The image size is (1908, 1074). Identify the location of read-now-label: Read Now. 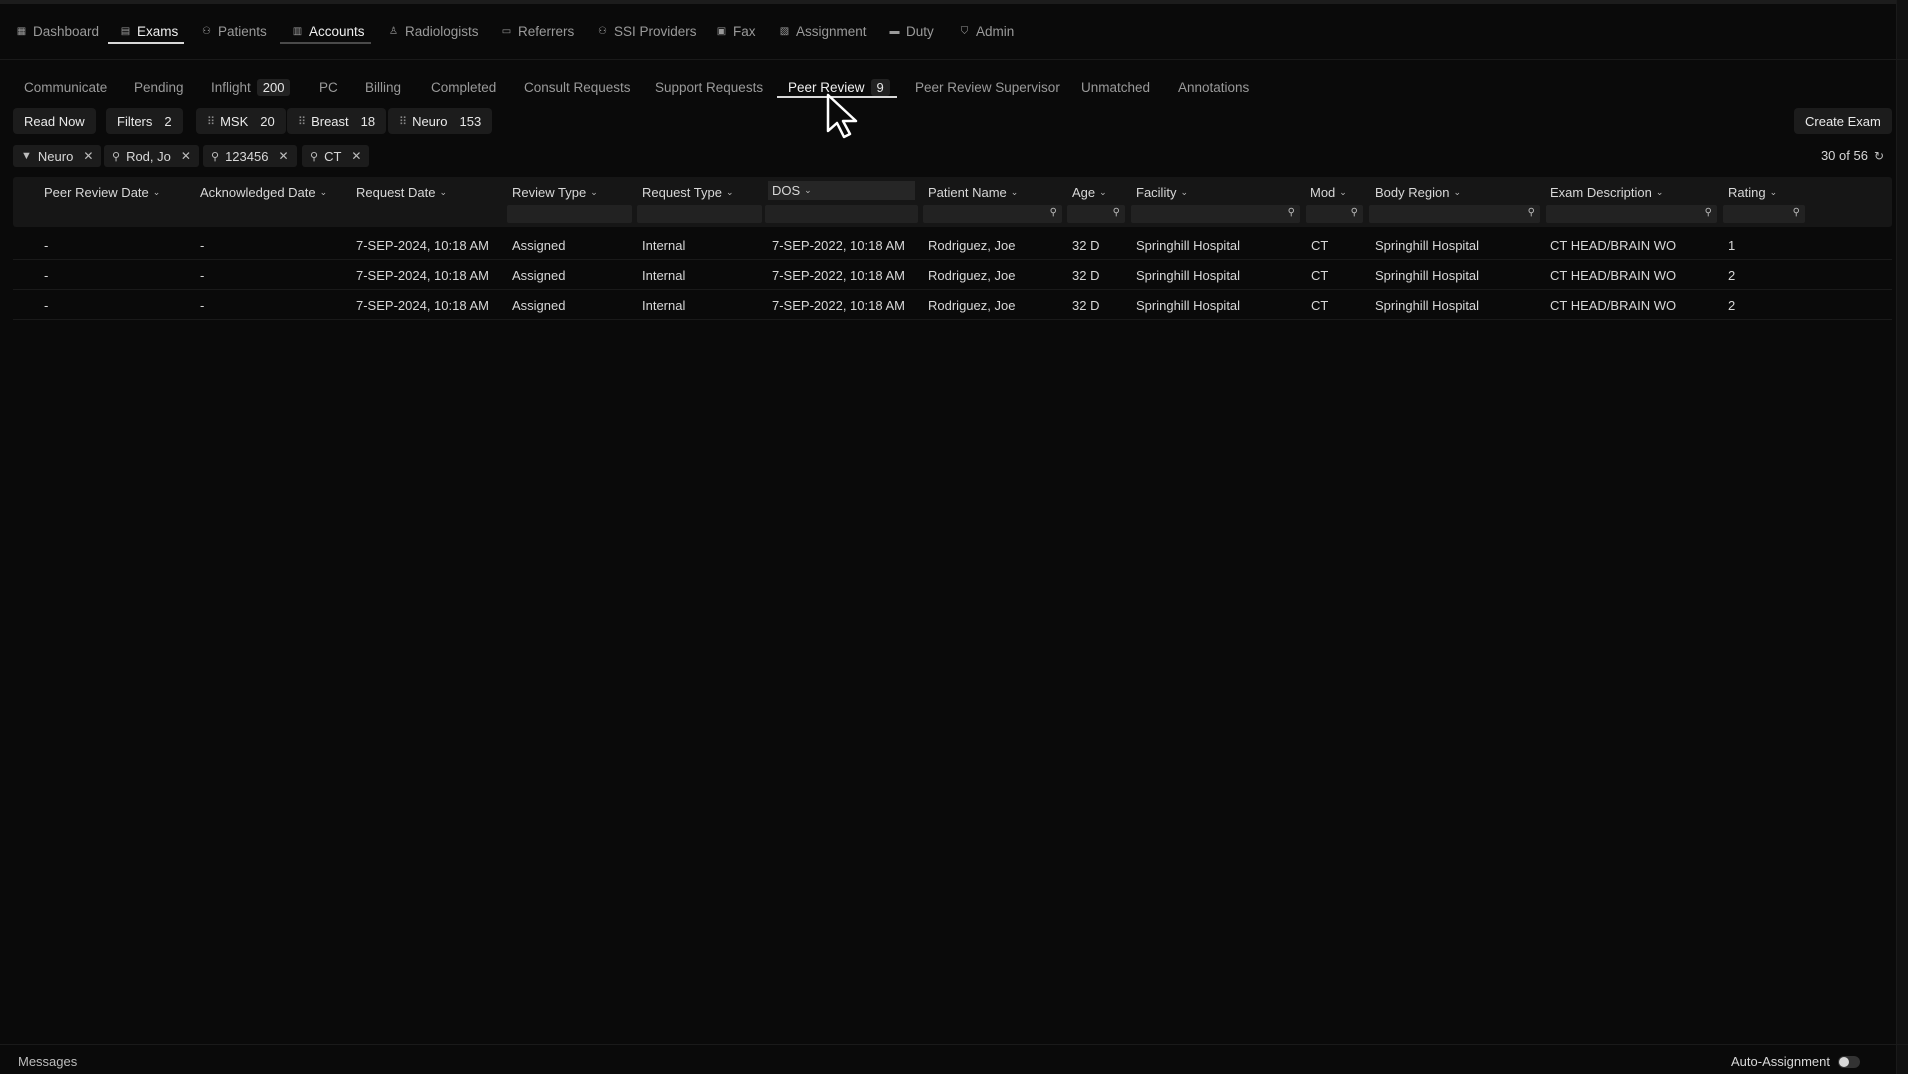
(54, 121).